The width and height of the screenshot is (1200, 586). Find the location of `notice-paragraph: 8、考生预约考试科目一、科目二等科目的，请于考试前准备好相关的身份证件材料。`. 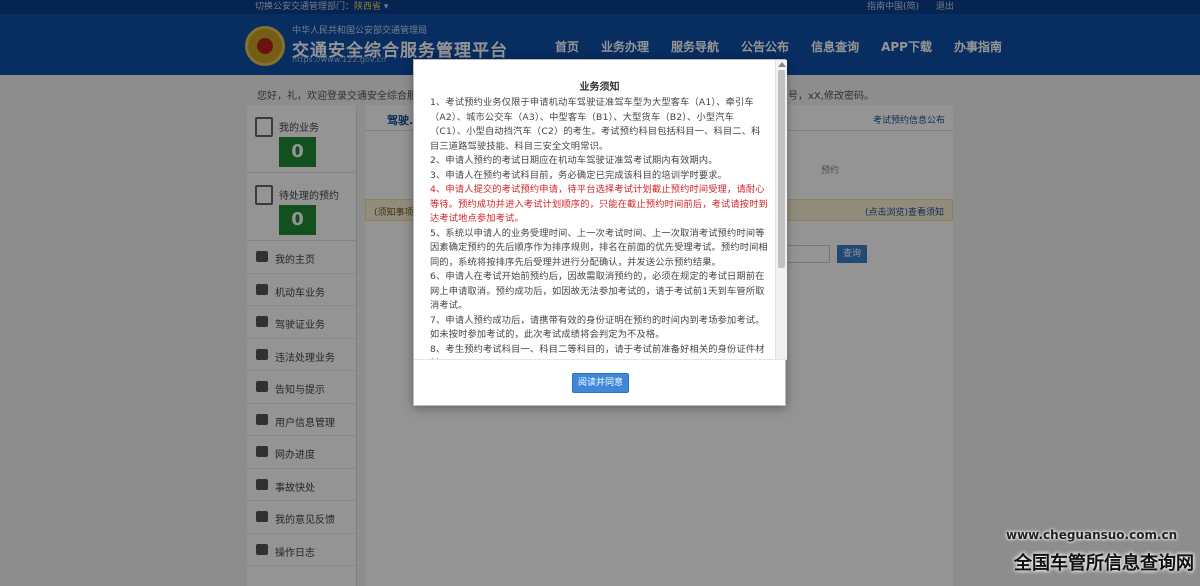

notice-paragraph: 8、考生预约考试科目一、科目二等科目的，请于考试前准备好相关的身份证件材料。 is located at coordinates (597, 351).